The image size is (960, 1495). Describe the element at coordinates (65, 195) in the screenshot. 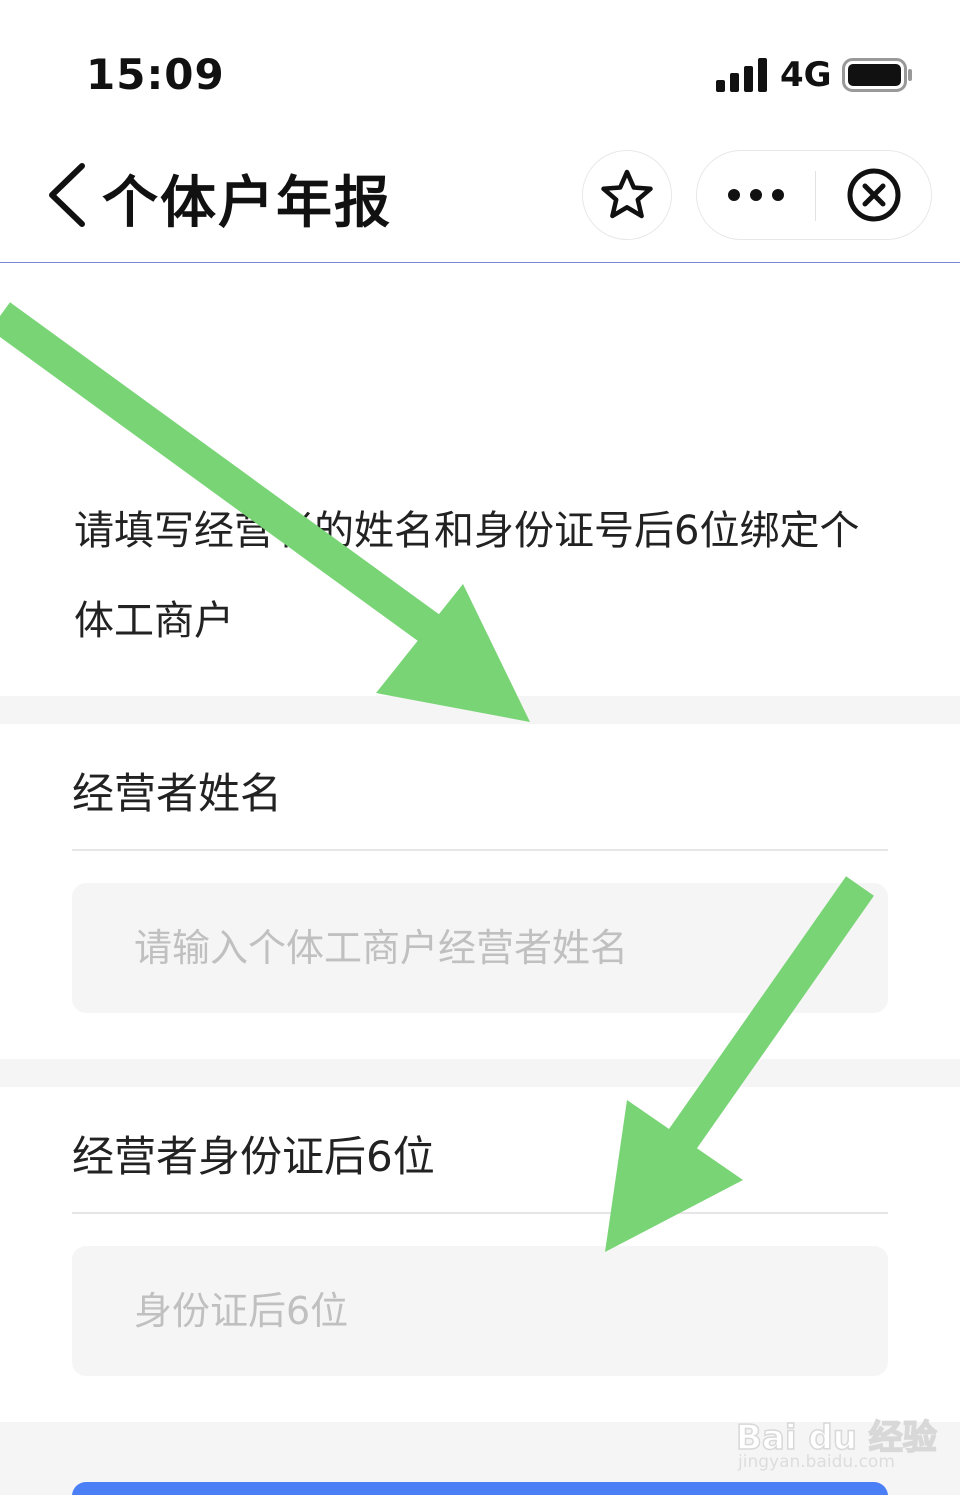

I see `chevron-left-icon` at that location.